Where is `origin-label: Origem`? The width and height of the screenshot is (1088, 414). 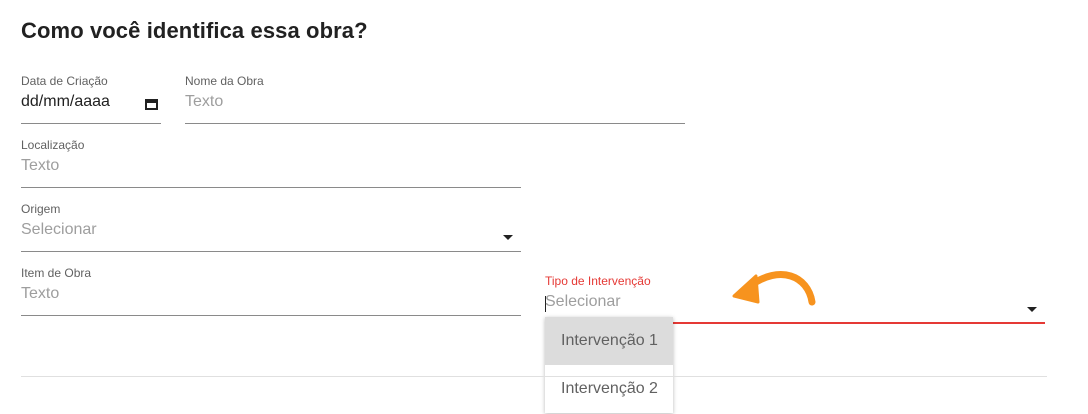 origin-label: Origem is located at coordinates (41, 209).